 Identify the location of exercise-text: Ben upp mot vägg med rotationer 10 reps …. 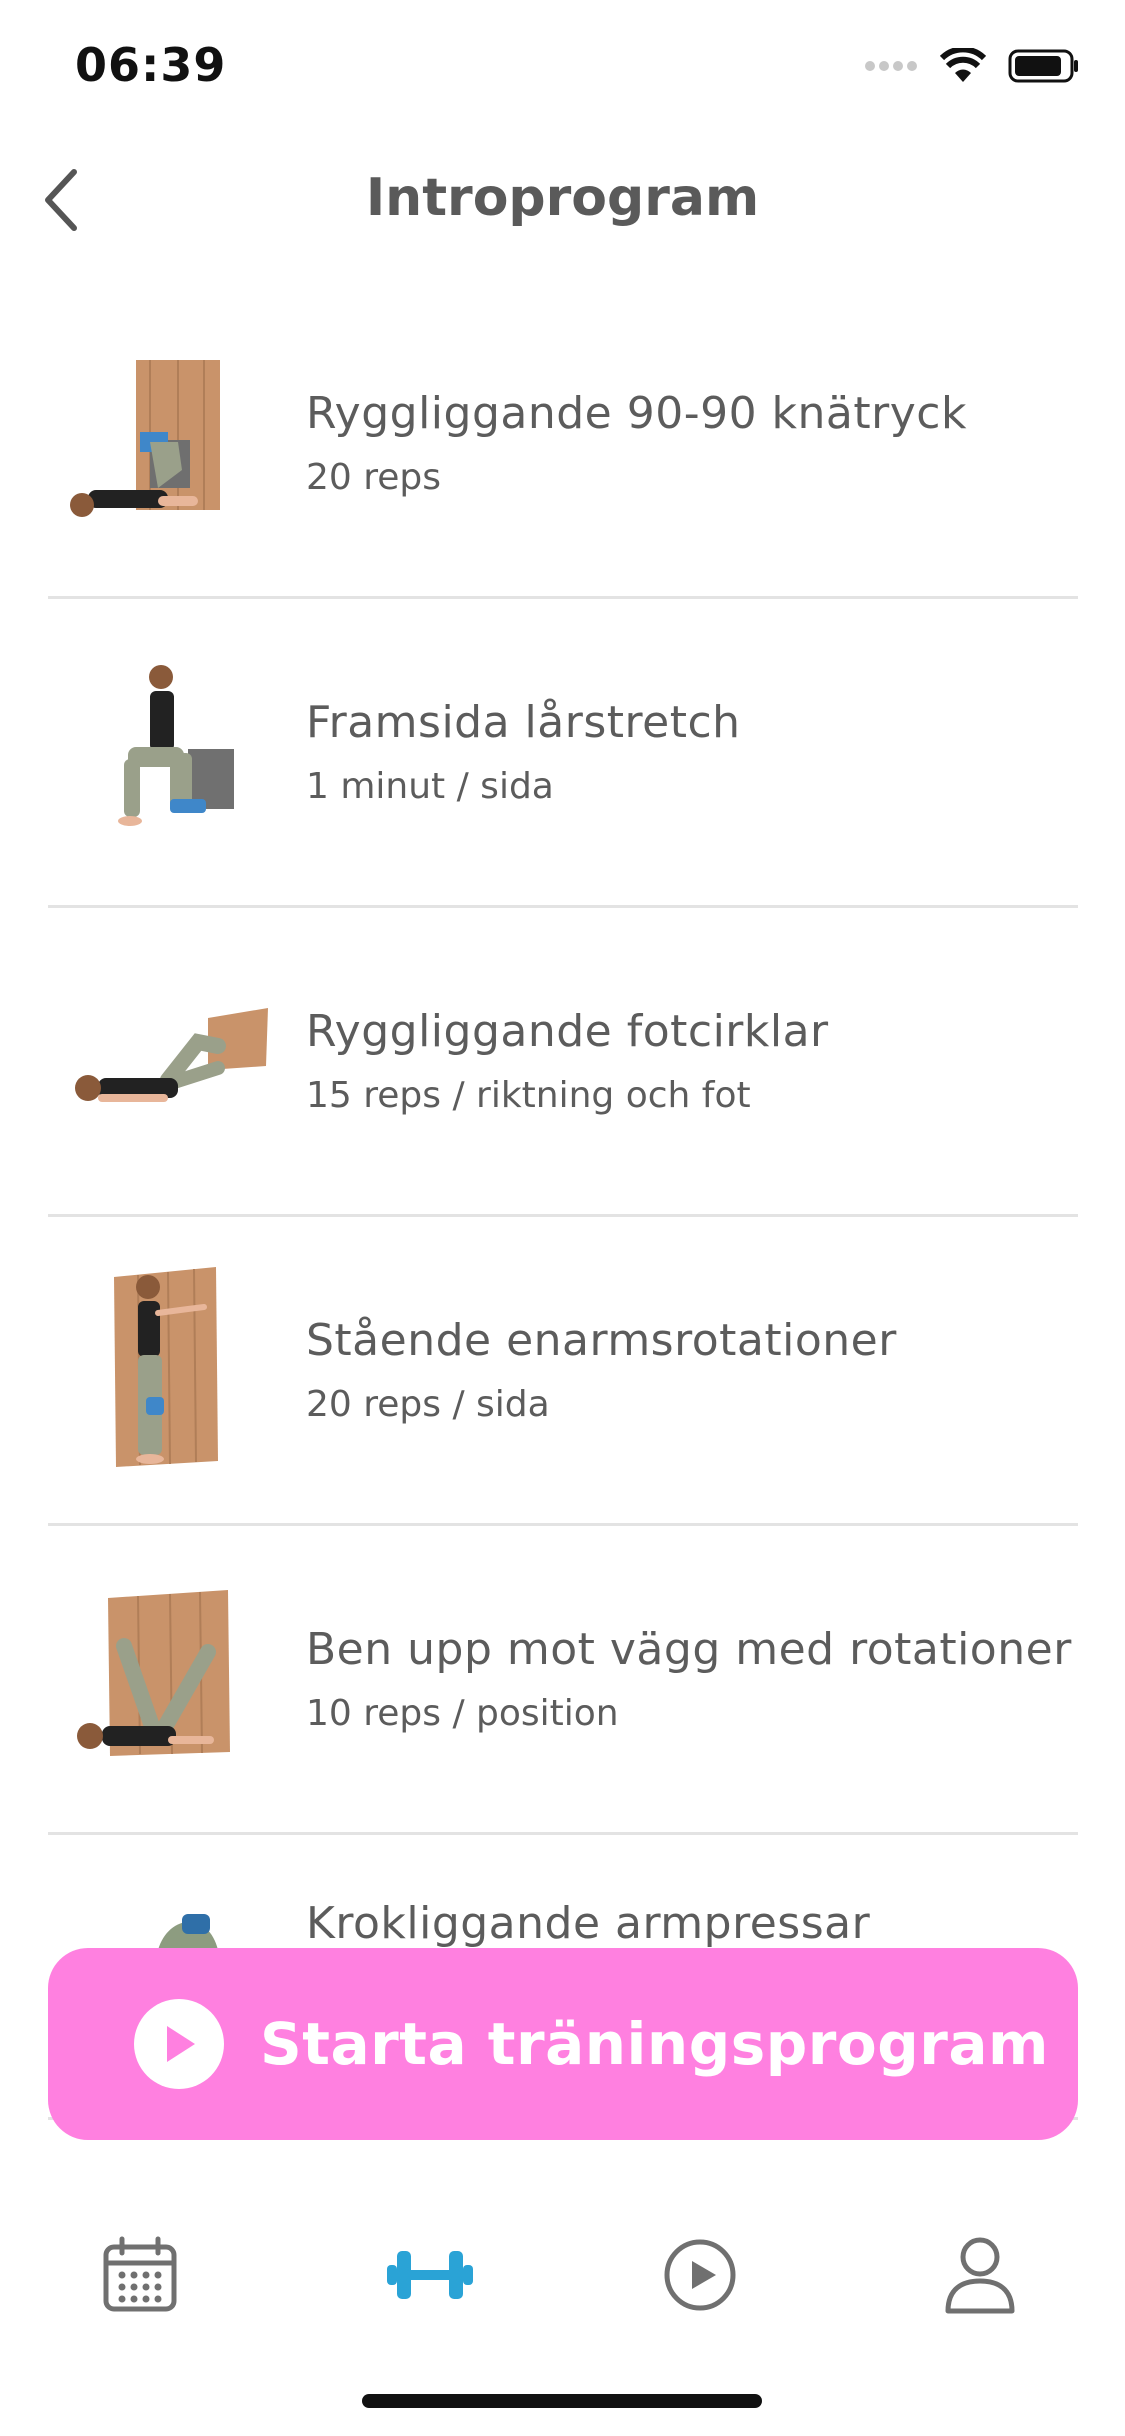
(692, 1679).